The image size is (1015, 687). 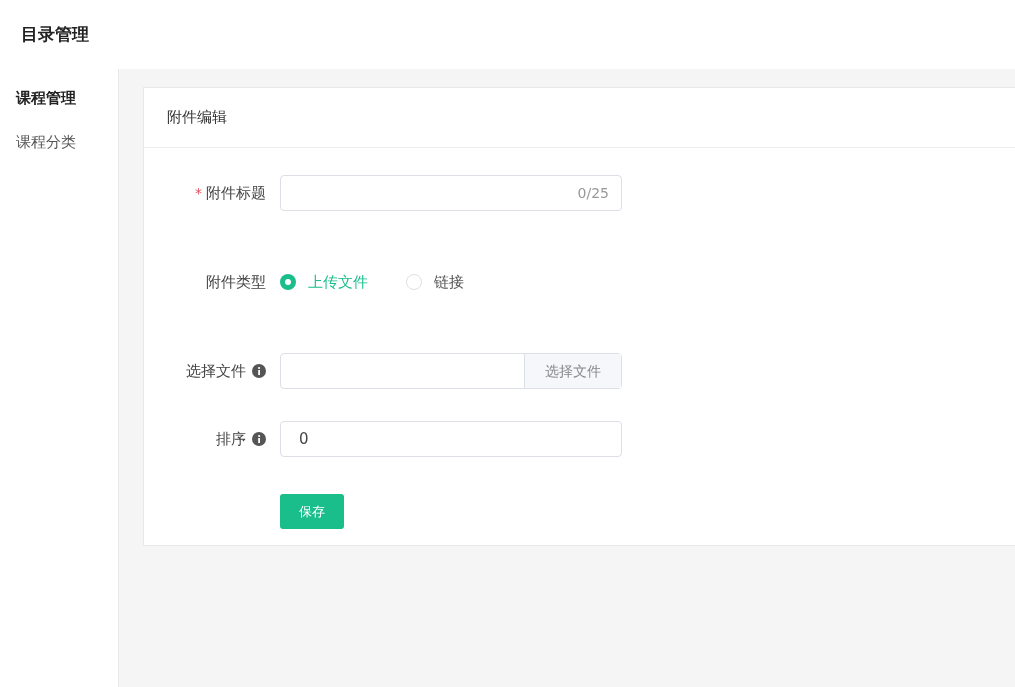 I want to click on radio-option: 链接, so click(x=435, y=282).